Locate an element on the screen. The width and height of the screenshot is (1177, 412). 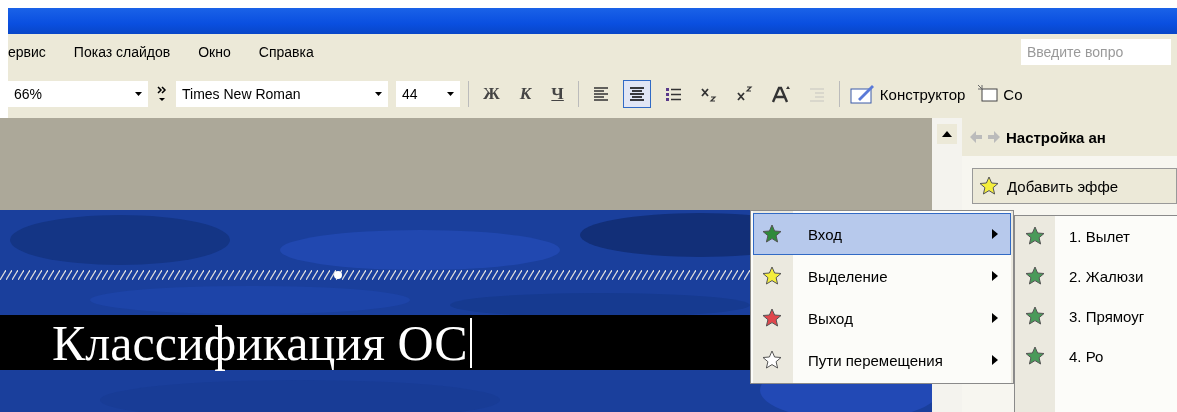
toolbar-button is located at coordinates (636, 94).